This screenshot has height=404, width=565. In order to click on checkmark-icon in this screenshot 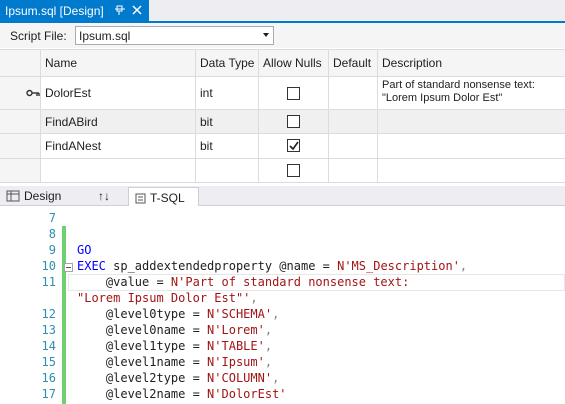, I will do `click(294, 146)`.